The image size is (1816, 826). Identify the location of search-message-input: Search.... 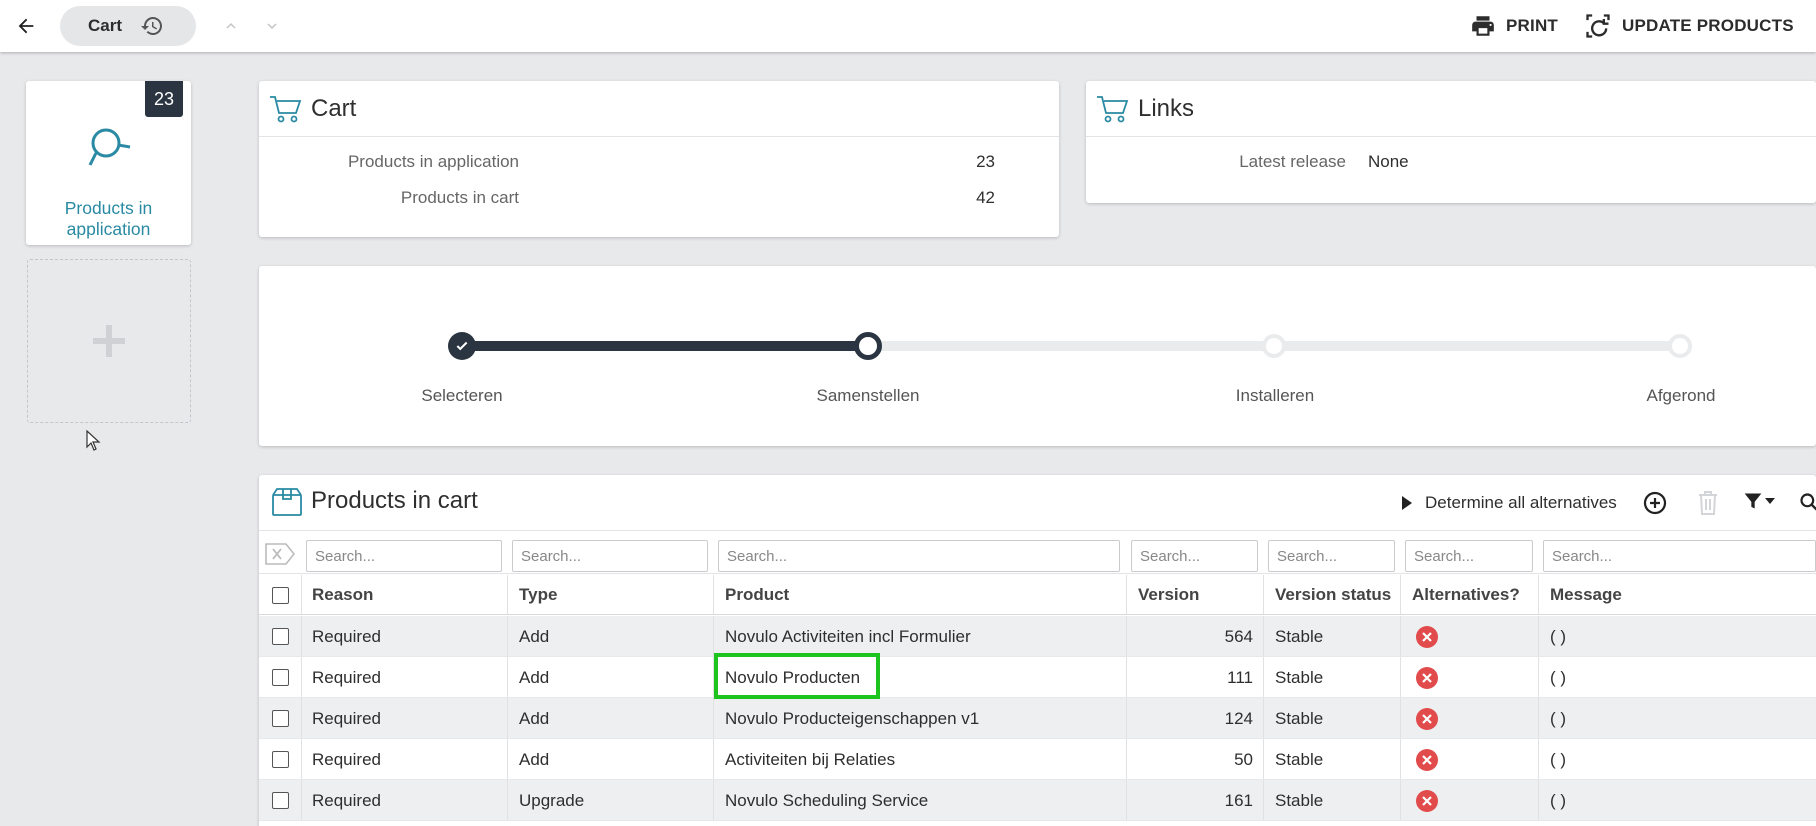
(1679, 556).